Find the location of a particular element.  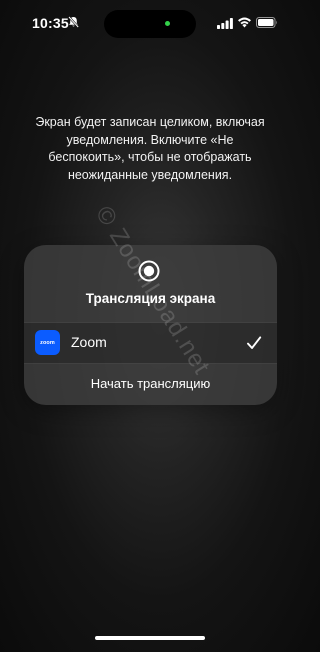

dynamic-island is located at coordinates (150, 24).